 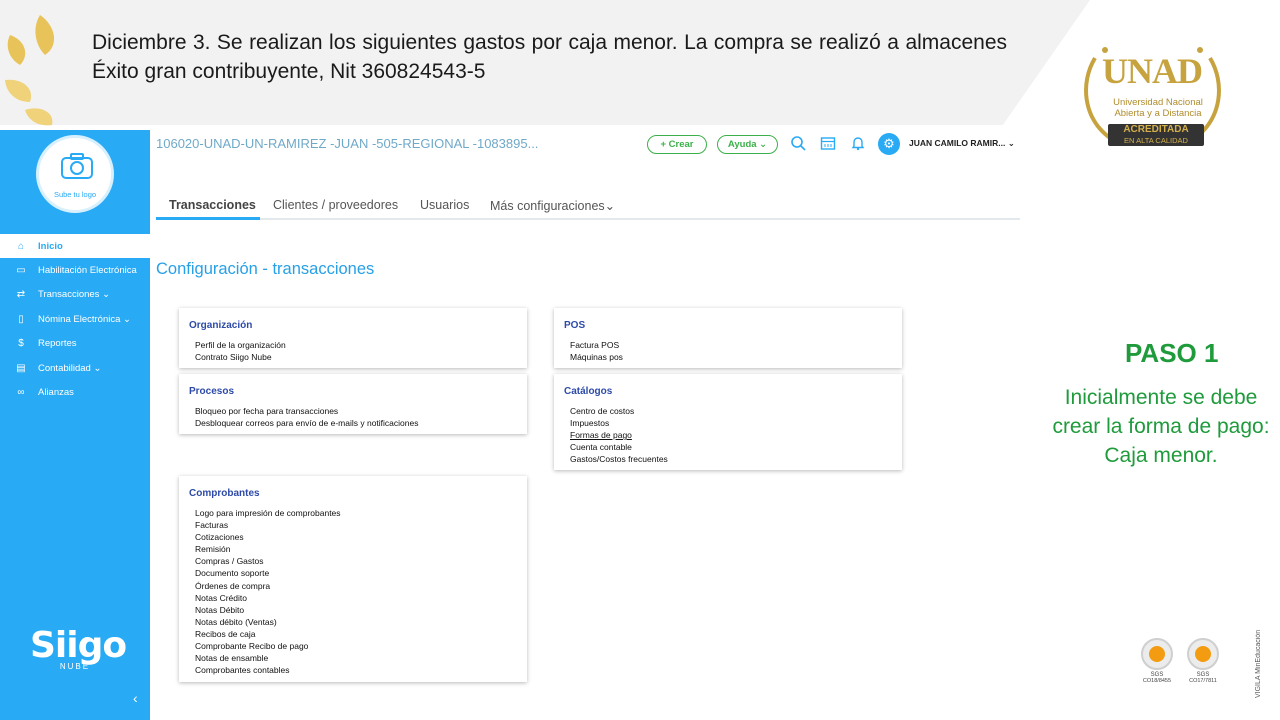 I want to click on home-icon: ⌂, so click(x=21, y=246).